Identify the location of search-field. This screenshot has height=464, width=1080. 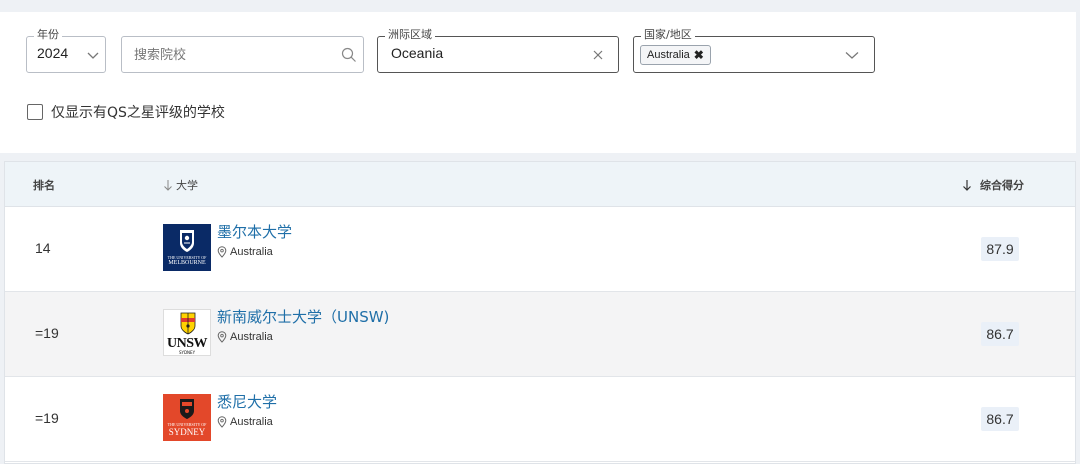
(242, 54).